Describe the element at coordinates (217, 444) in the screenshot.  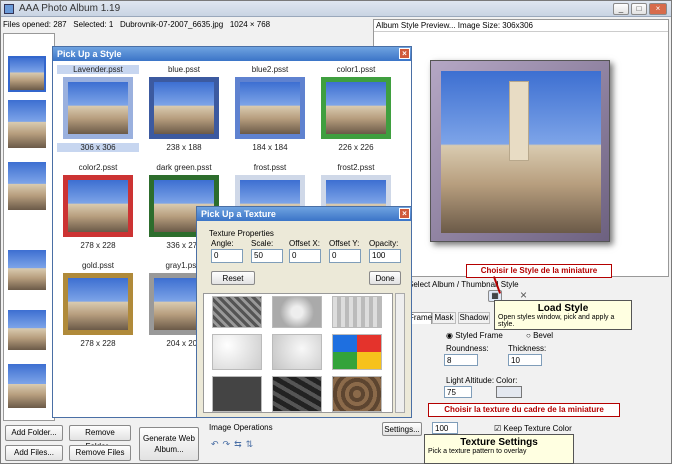
I see `rotate-left-icon: ↶` at that location.